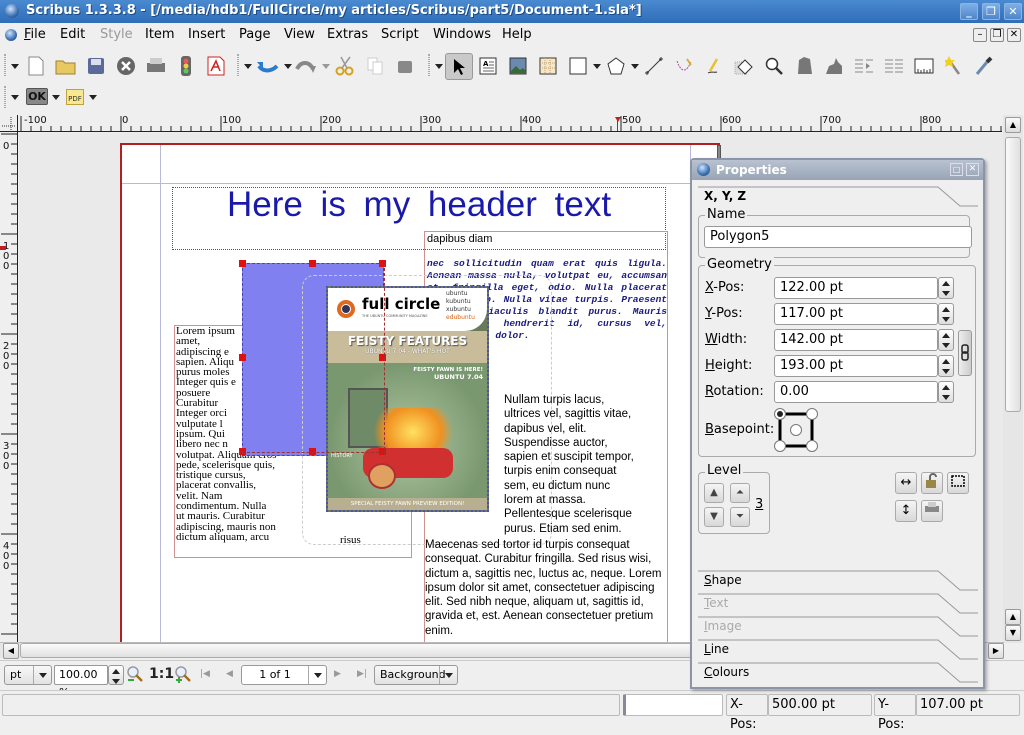 The height and width of the screenshot is (735, 1024). Describe the element at coordinates (804, 66) in the screenshot. I see `edit-contents-icon` at that location.